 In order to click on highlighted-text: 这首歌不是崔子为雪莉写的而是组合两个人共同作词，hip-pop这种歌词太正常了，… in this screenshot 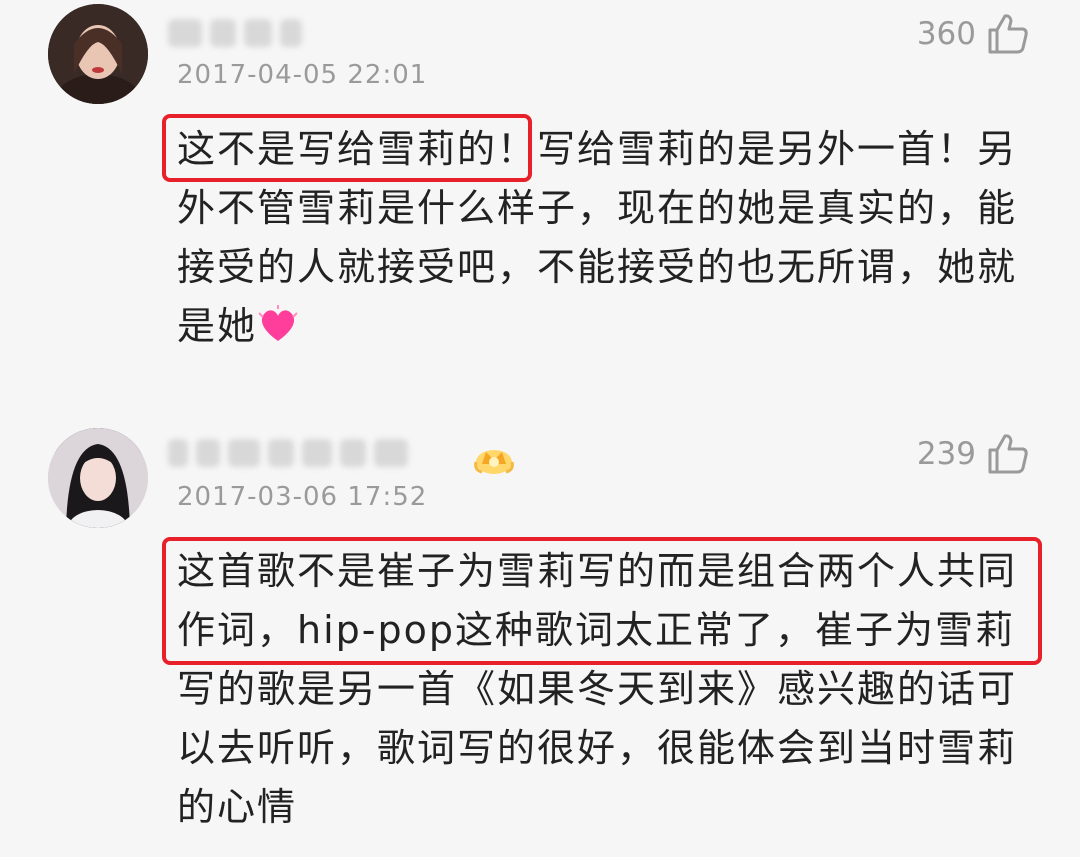, I will do `click(597, 600)`.